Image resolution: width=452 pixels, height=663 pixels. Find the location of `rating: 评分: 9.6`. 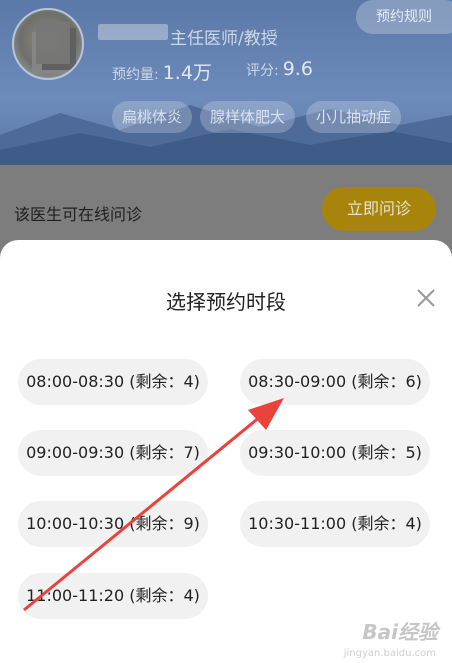

rating: 评分: 9.6 is located at coordinates (279, 69).